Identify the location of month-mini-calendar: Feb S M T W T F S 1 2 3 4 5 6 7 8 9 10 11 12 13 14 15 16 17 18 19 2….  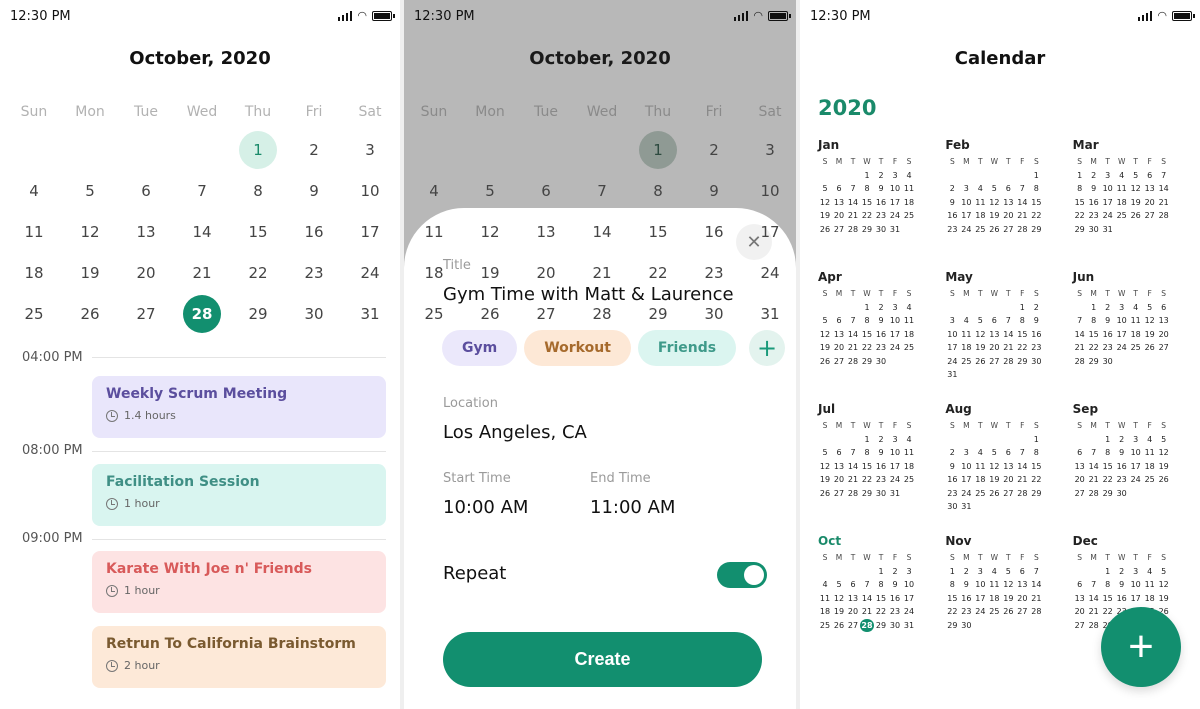
(1003, 204).